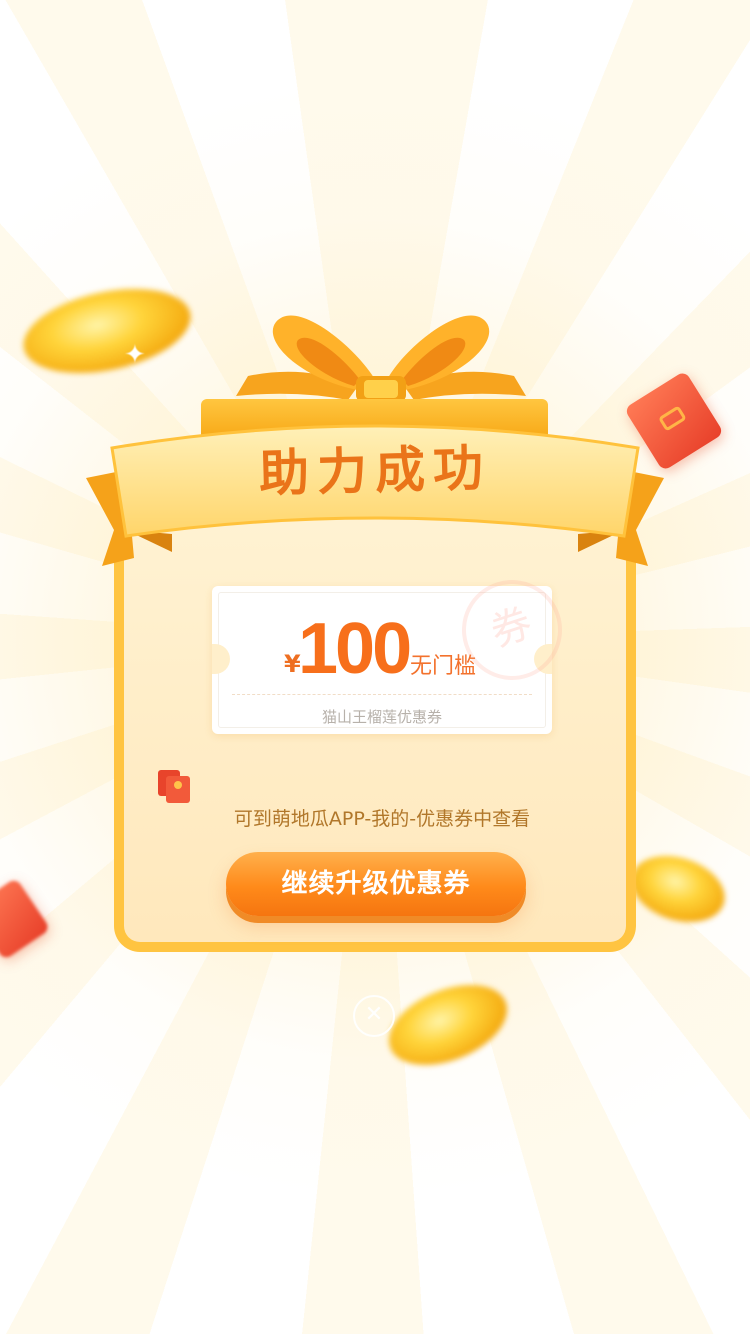  What do you see at coordinates (174, 786) in the screenshot?
I see `red-envelope-icon` at bounding box center [174, 786].